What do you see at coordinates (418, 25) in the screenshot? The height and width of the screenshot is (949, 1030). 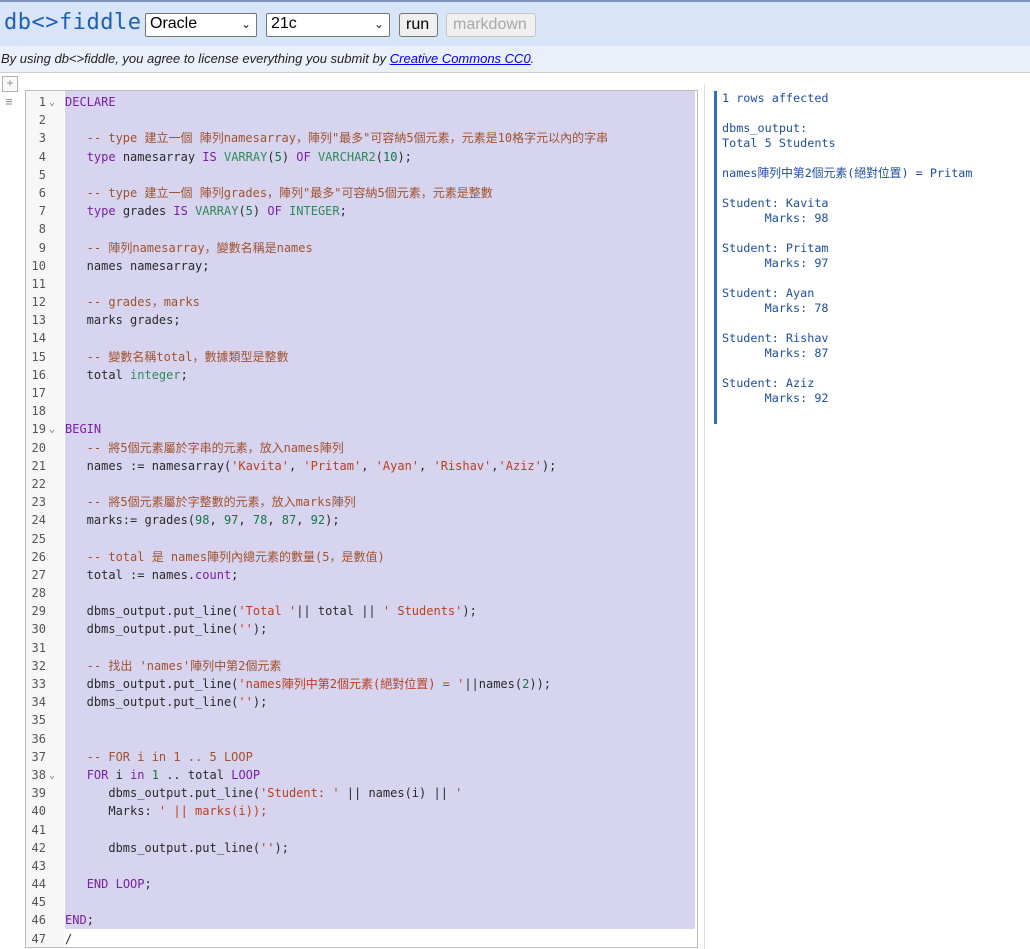 I see `run-button: run` at bounding box center [418, 25].